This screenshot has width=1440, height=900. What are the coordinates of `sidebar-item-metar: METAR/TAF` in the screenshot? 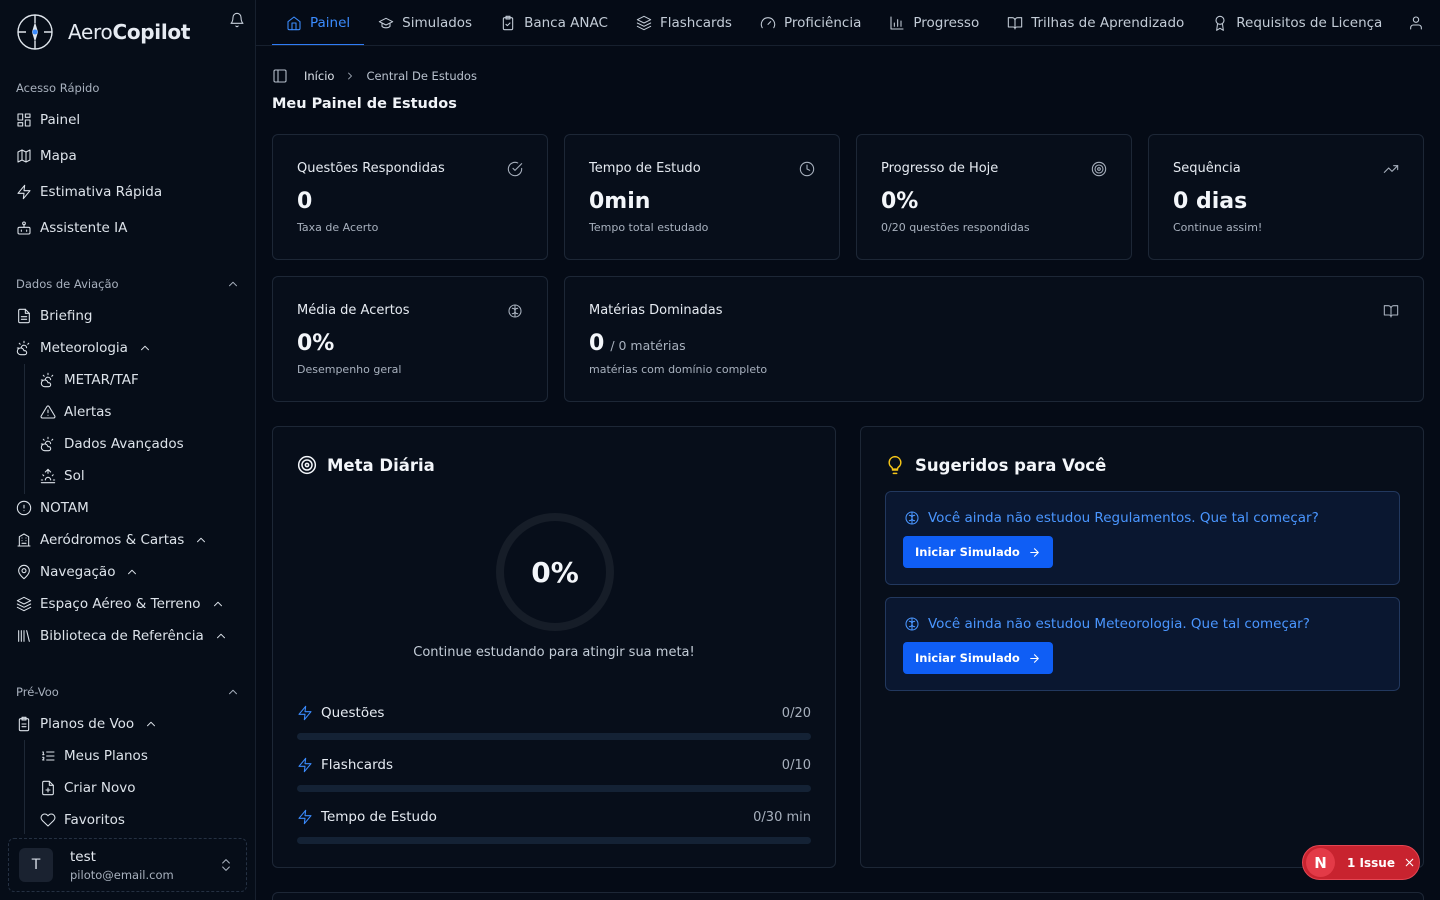 It's located at (89, 380).